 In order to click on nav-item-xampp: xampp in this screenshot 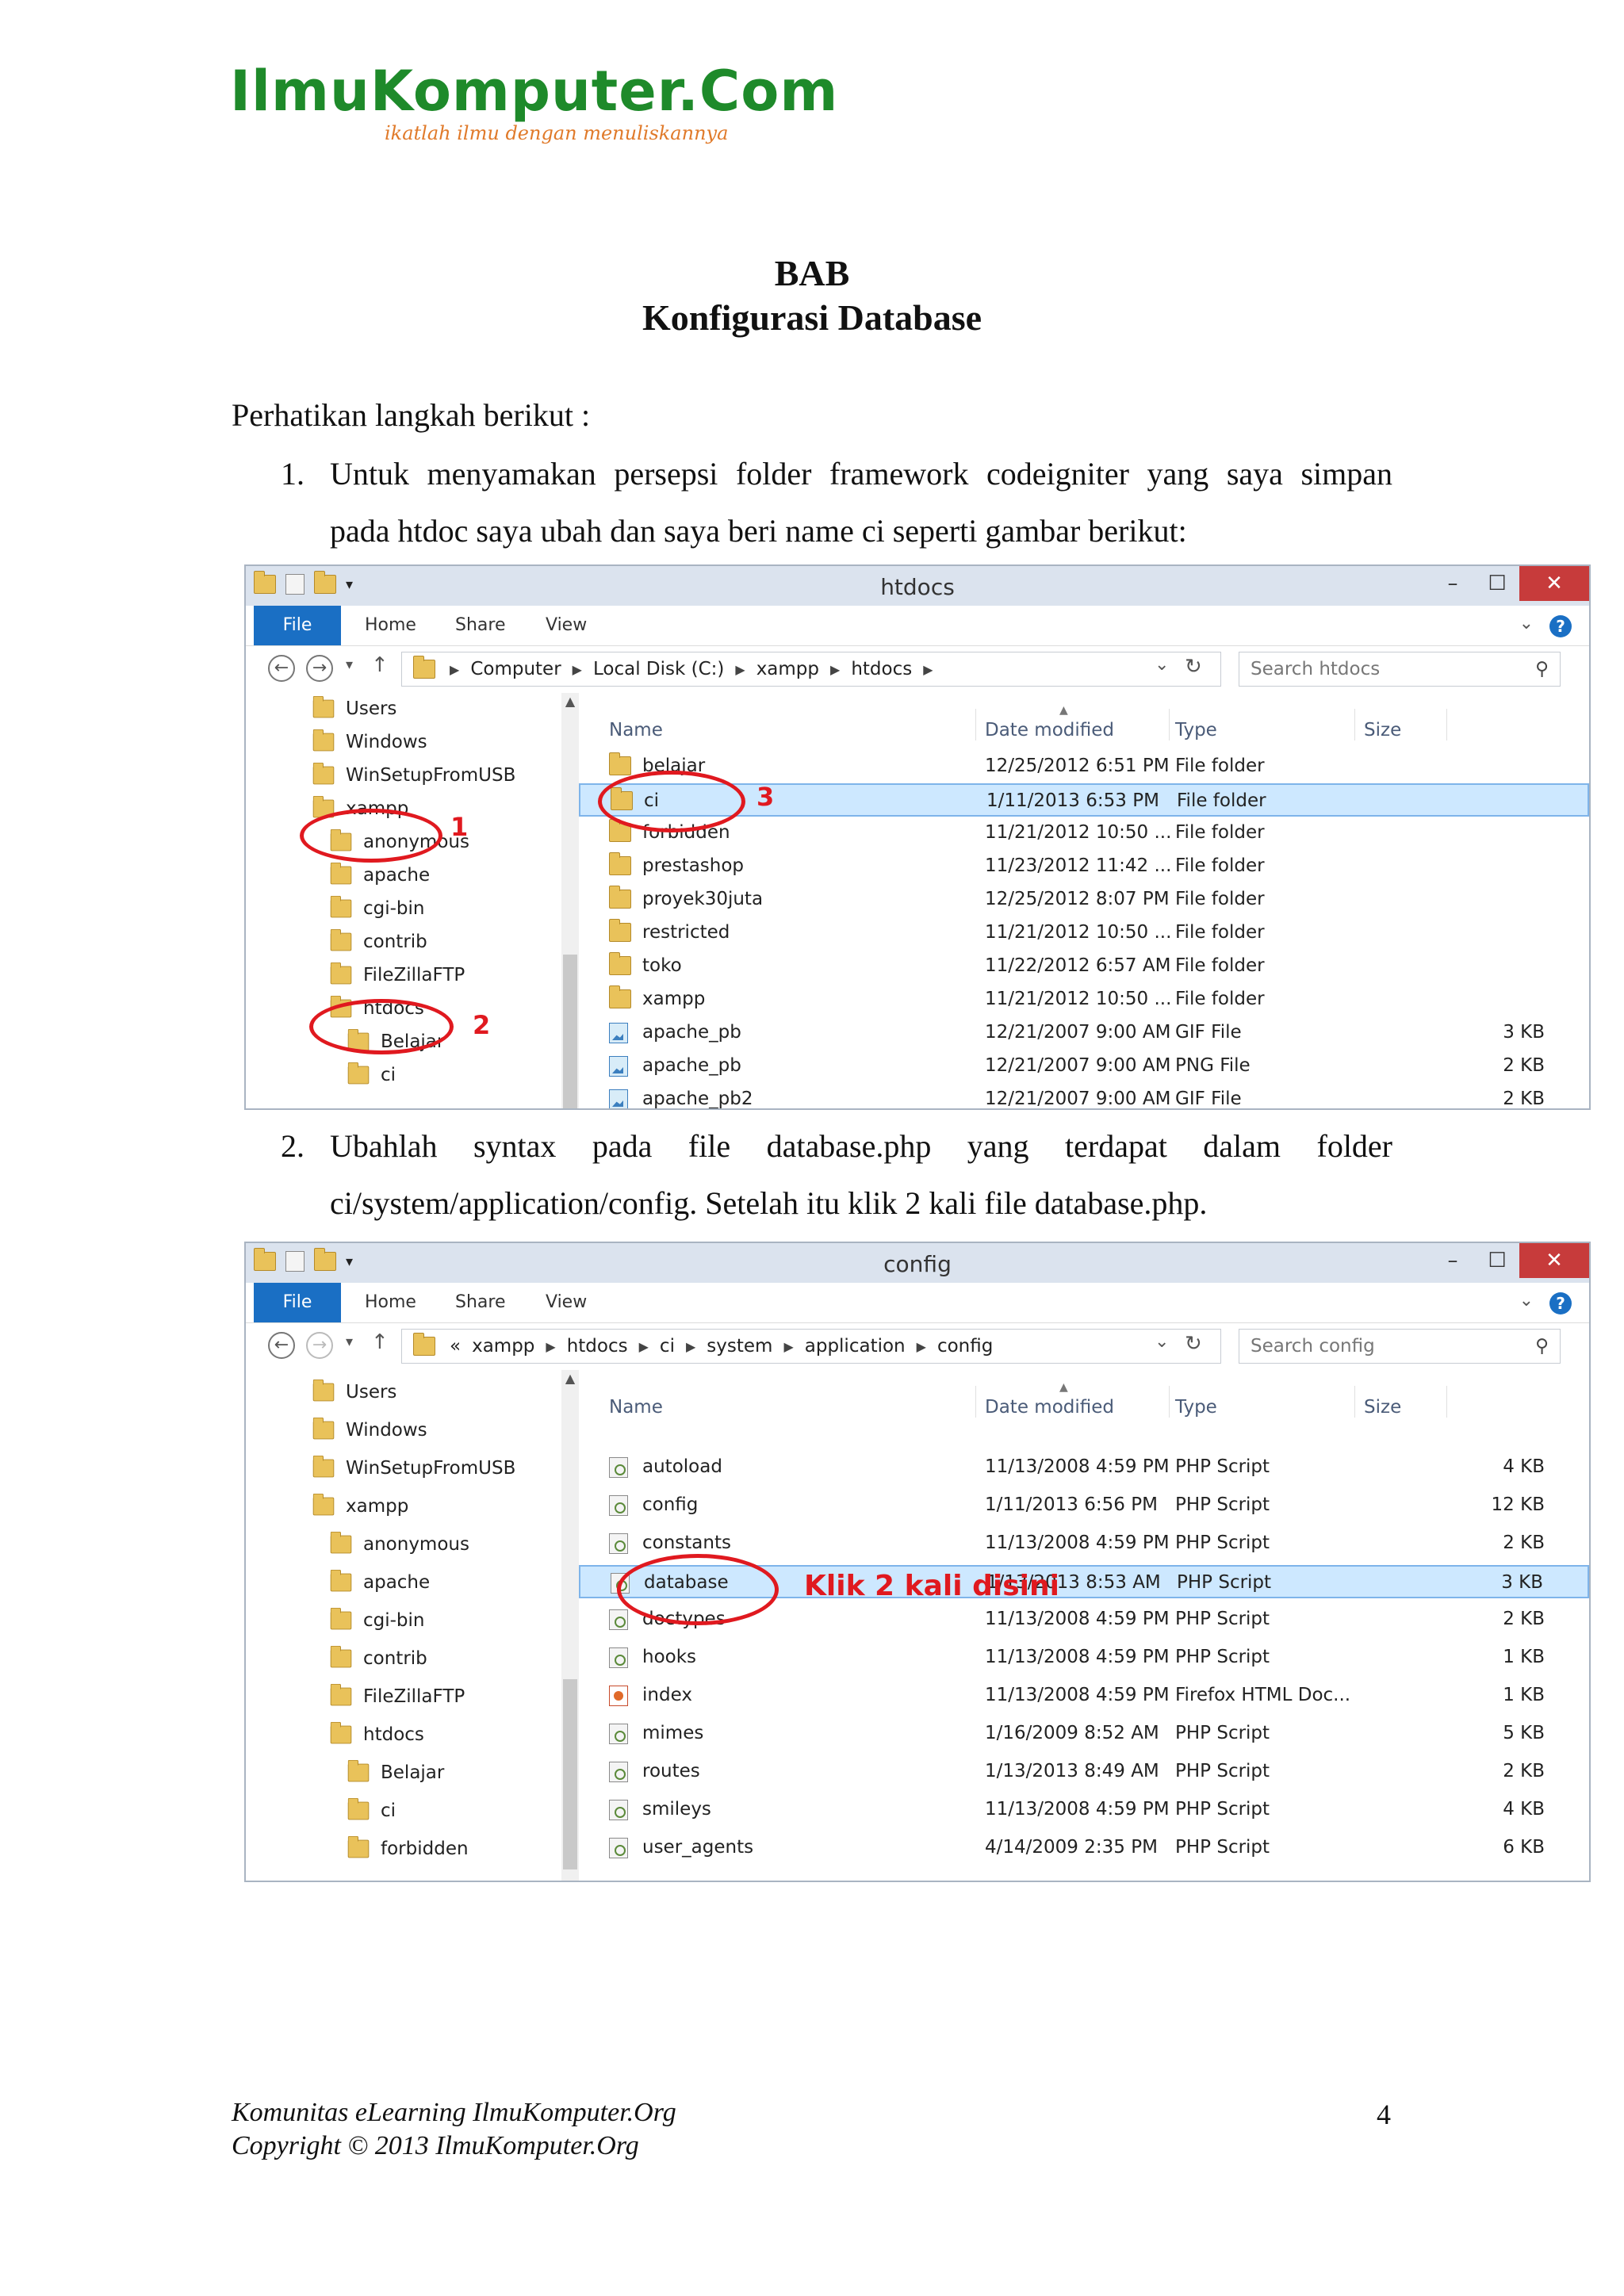, I will do `click(360, 1506)`.